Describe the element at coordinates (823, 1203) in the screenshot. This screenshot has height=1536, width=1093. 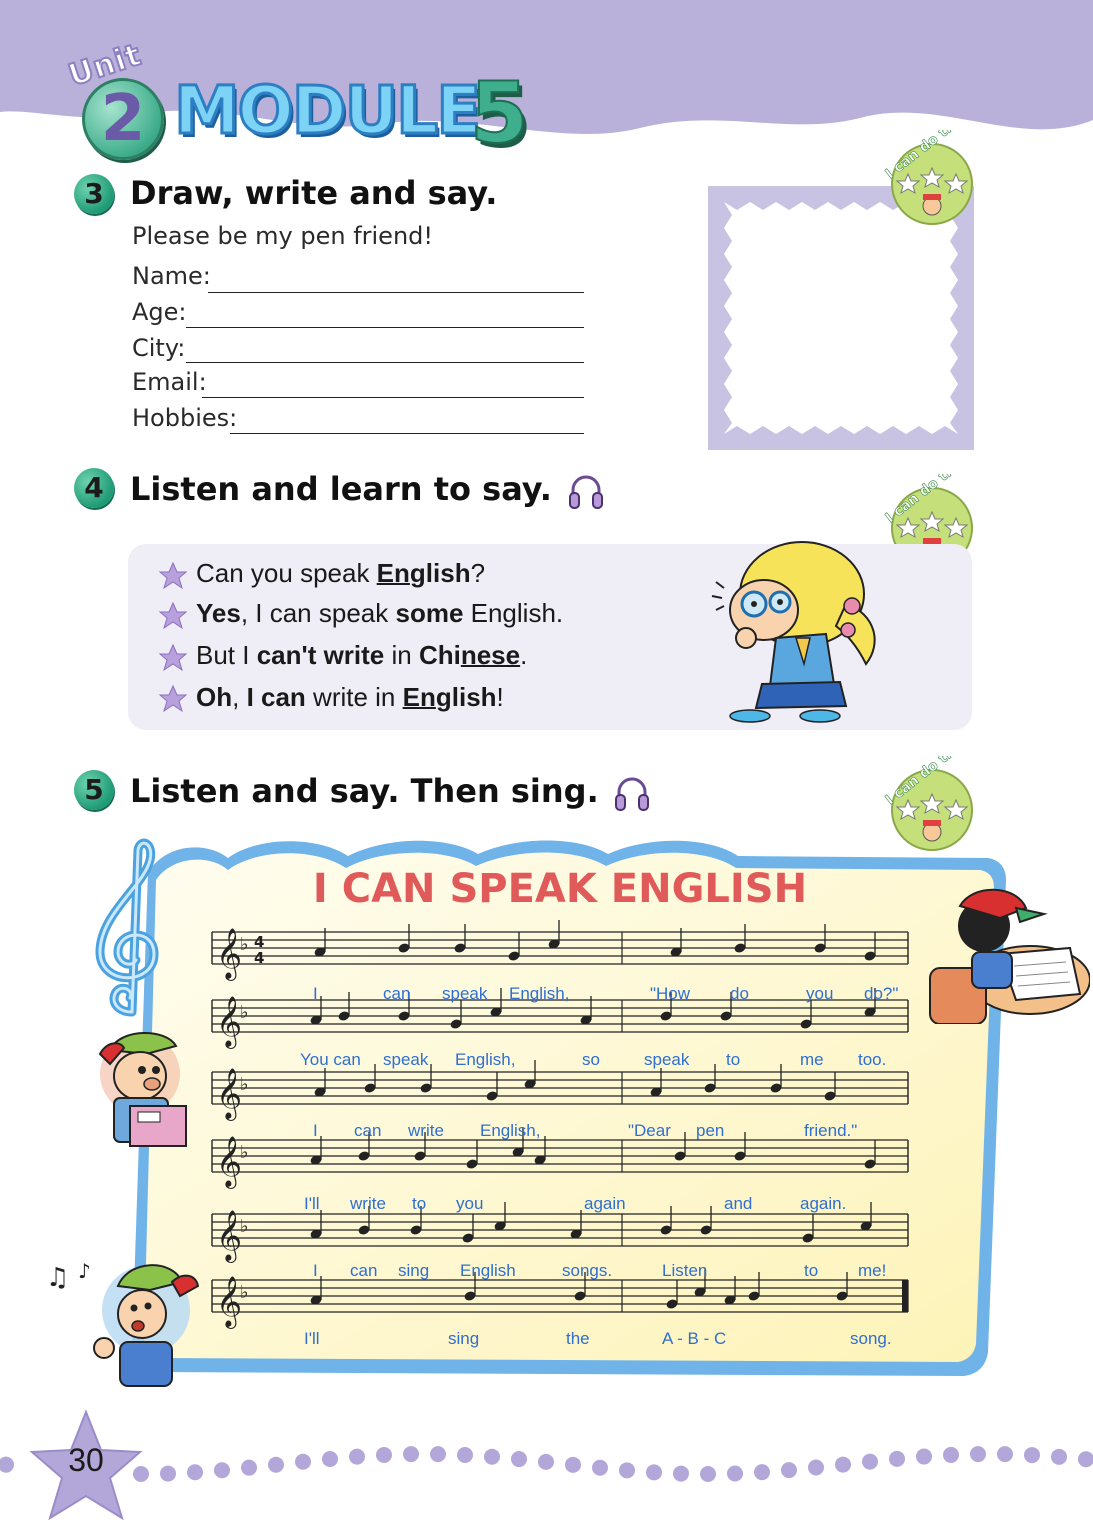
I see `lyric-word: again.` at that location.